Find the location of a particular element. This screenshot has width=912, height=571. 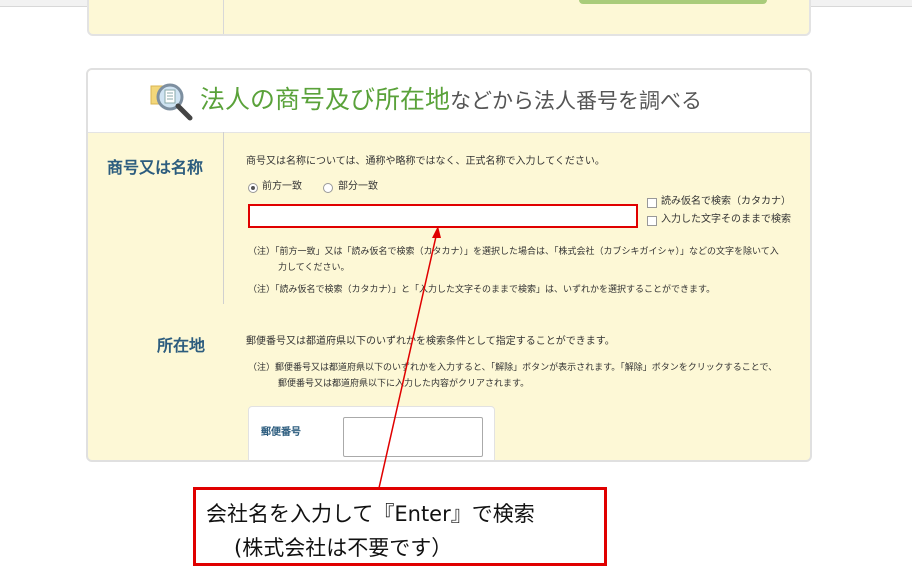

name-instruction: 商号又は名称については、通称や略称ではなく、正式名称で入力してください。 is located at coordinates (425, 161).